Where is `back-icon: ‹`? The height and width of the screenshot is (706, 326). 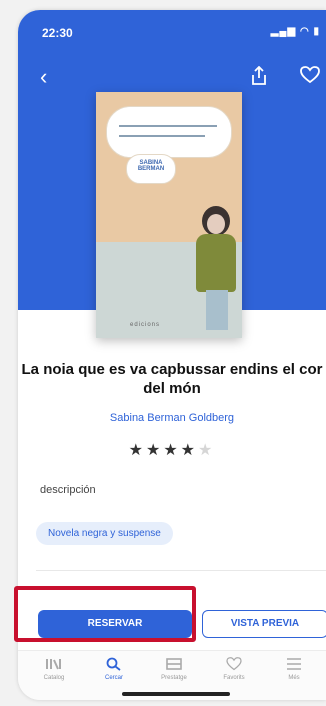 back-icon: ‹ is located at coordinates (43, 77).